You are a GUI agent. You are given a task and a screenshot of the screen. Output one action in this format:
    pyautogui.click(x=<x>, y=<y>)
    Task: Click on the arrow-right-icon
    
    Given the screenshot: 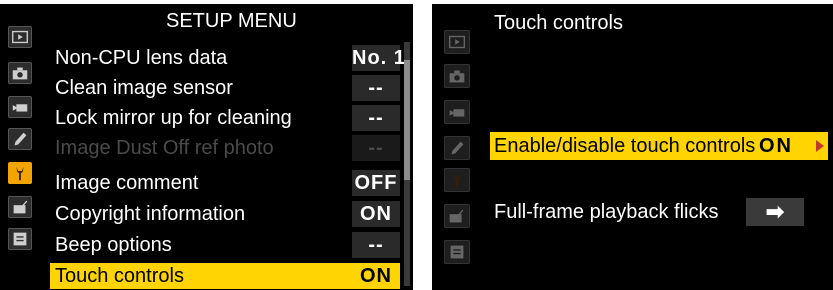 What is the action you would take?
    pyautogui.click(x=820, y=146)
    